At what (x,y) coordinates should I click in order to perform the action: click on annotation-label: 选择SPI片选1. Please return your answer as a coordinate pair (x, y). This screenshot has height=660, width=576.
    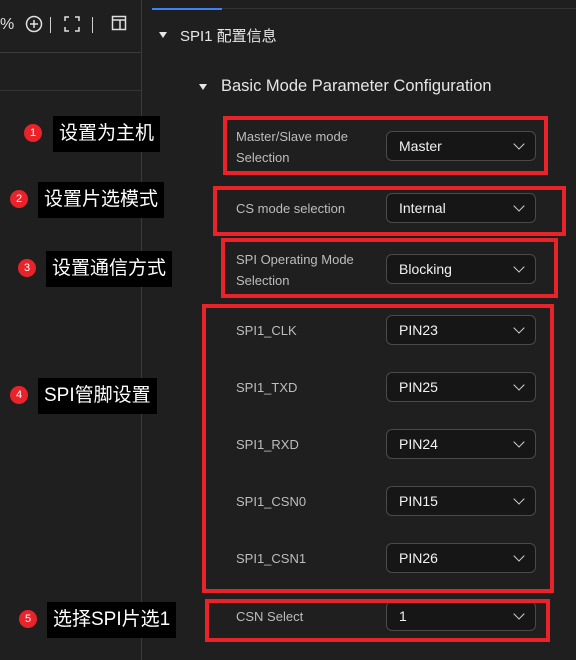
    Looking at the image, I should click on (112, 620).